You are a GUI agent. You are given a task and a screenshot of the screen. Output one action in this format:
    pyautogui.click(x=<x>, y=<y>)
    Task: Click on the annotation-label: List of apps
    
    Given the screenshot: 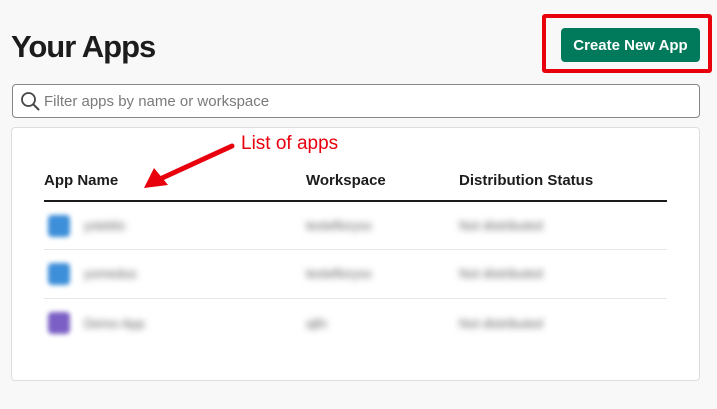 What is the action you would take?
    pyautogui.click(x=290, y=143)
    